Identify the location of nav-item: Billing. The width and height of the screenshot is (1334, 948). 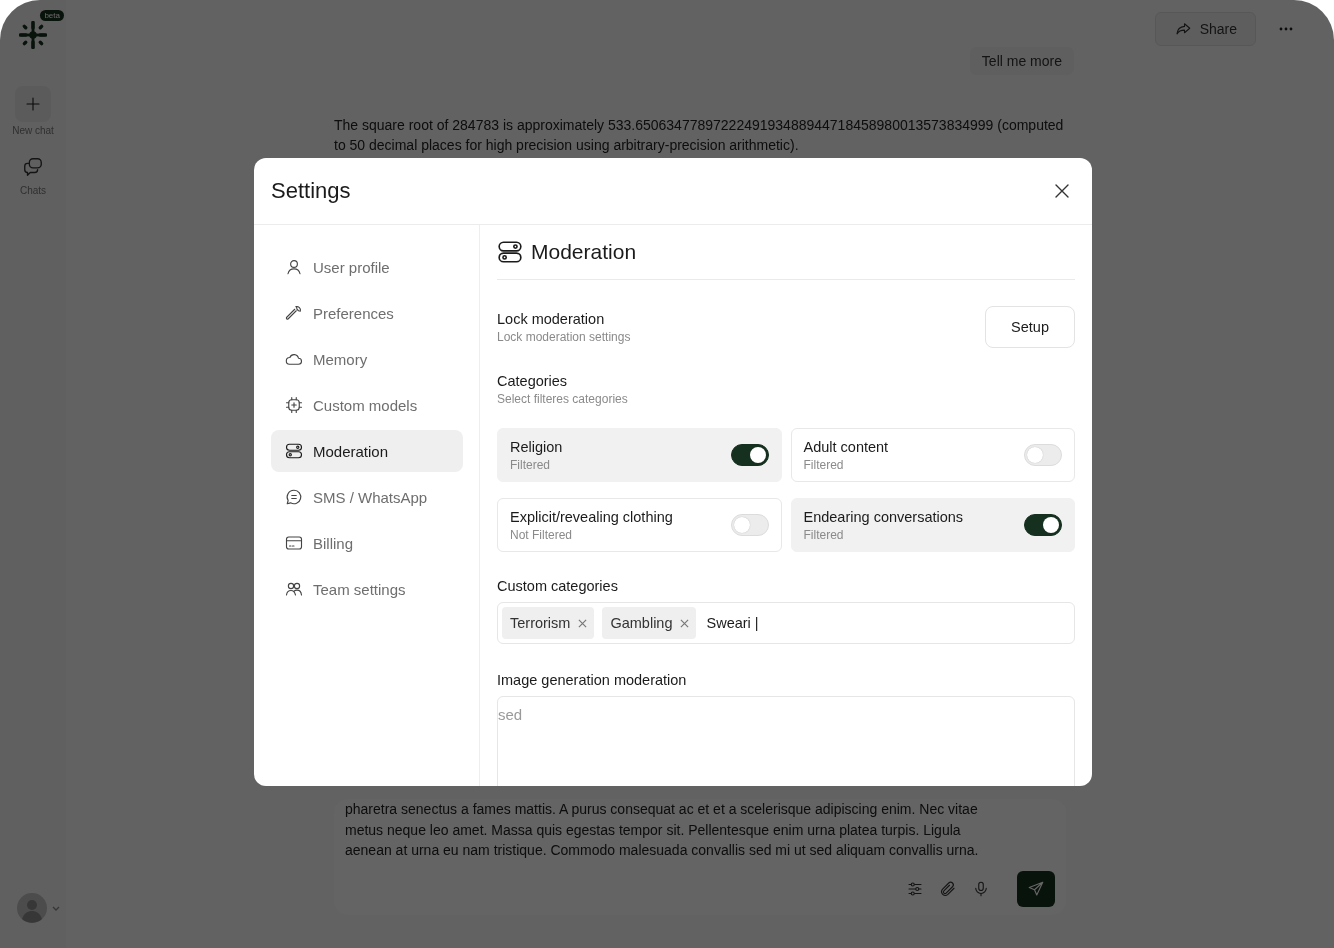
(367, 543).